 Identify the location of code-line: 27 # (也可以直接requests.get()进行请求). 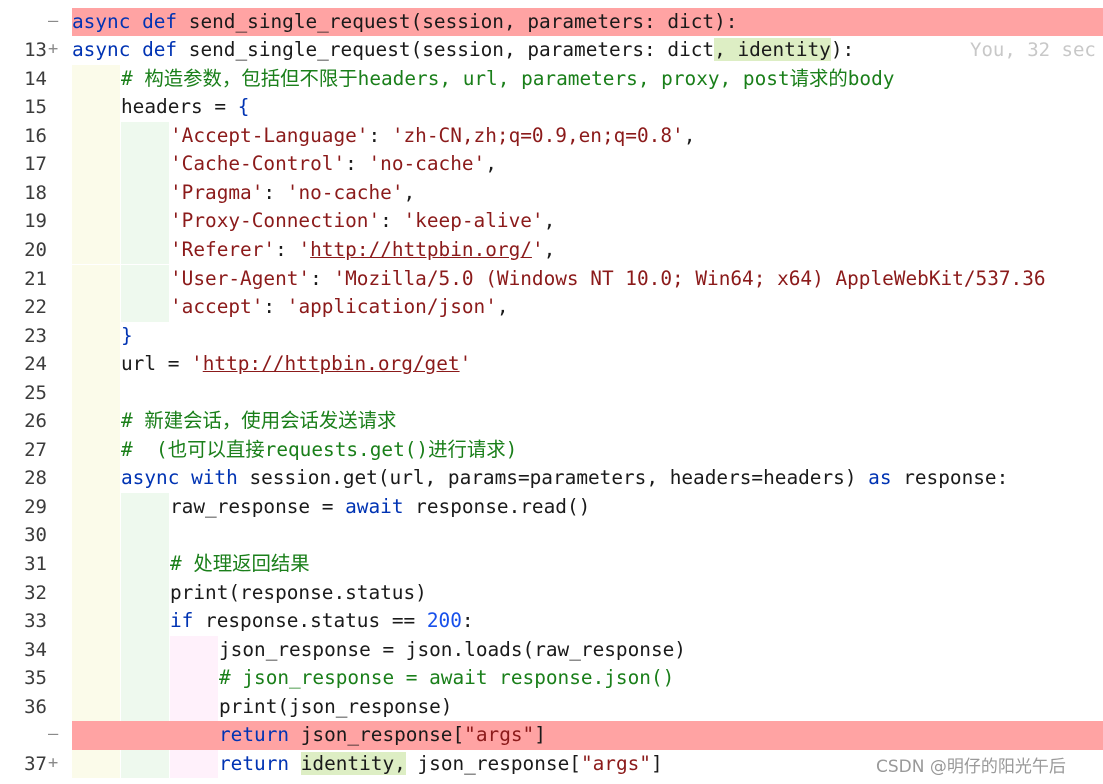
(551, 450).